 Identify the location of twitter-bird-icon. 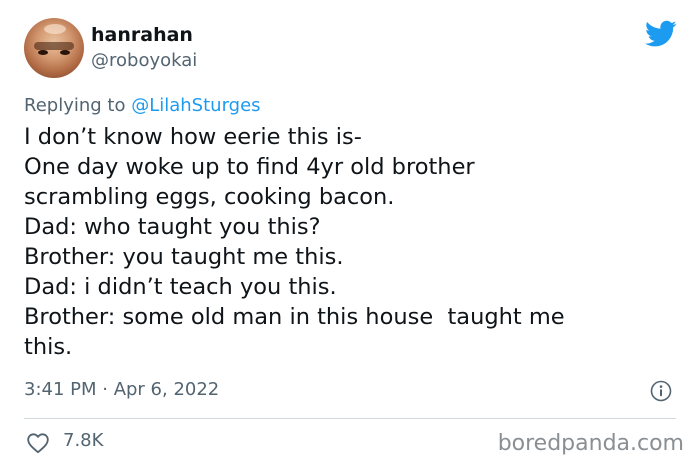
(661, 34).